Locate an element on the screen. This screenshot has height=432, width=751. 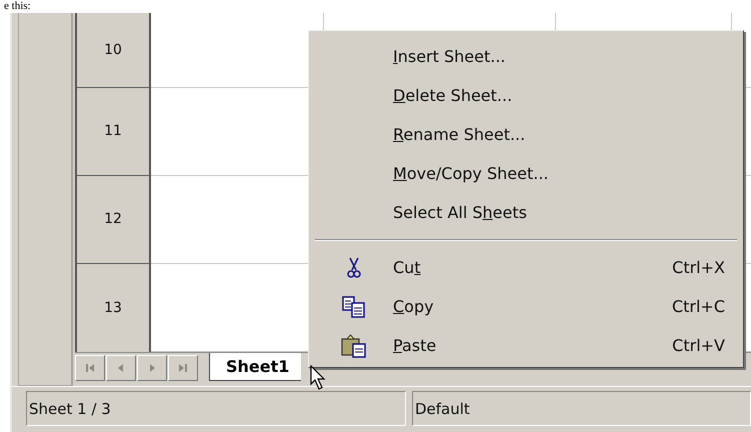
page-style-field: Default is located at coordinates (581, 408).